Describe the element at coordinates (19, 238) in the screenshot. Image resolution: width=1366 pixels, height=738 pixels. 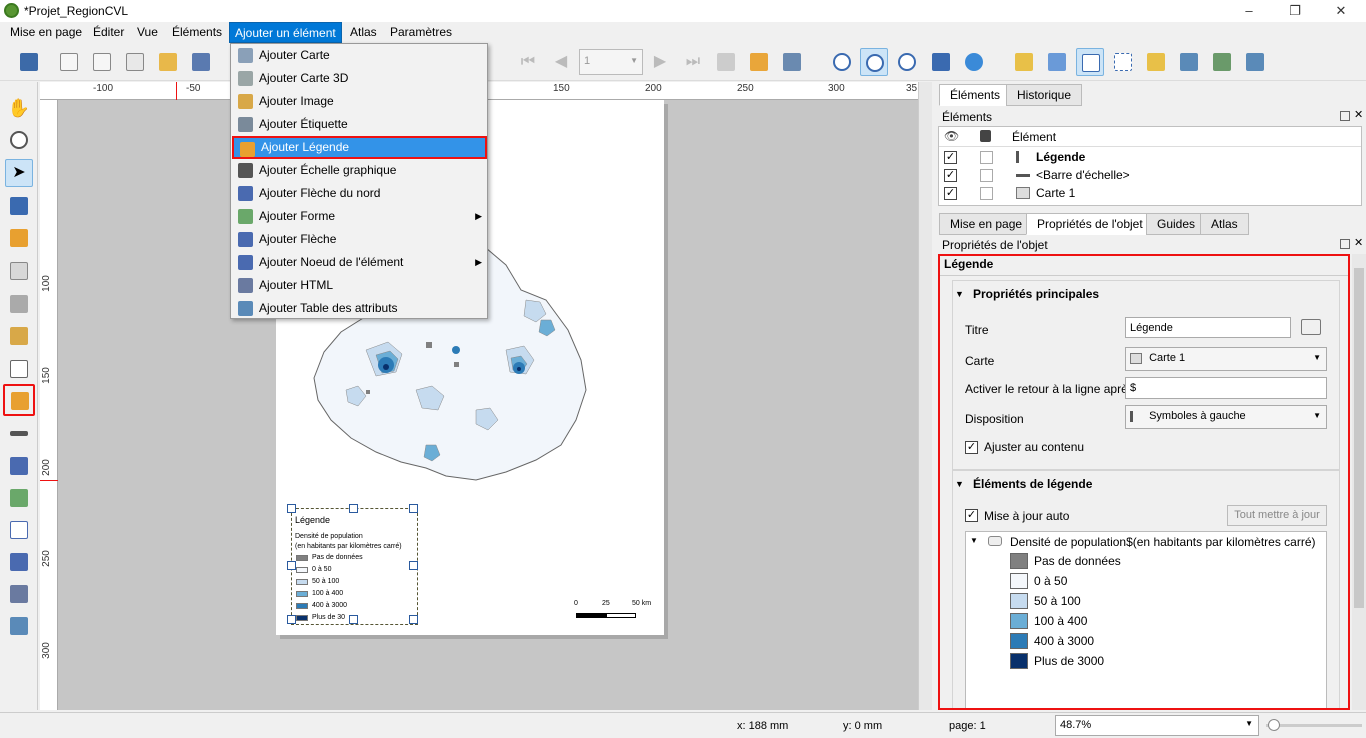
I see `edit-nodes-icon` at that location.